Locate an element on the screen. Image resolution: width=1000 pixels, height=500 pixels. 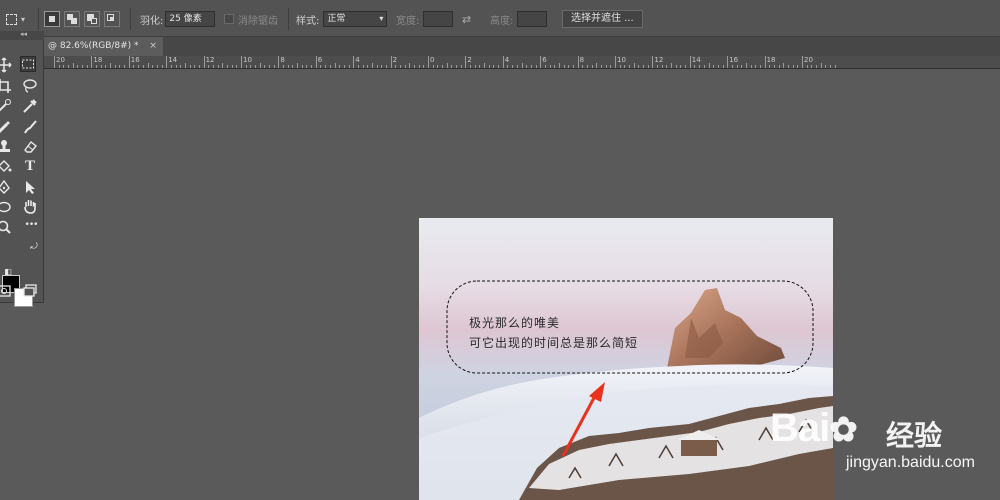
paint-bucket-tool-icon is located at coordinates (6, 167).